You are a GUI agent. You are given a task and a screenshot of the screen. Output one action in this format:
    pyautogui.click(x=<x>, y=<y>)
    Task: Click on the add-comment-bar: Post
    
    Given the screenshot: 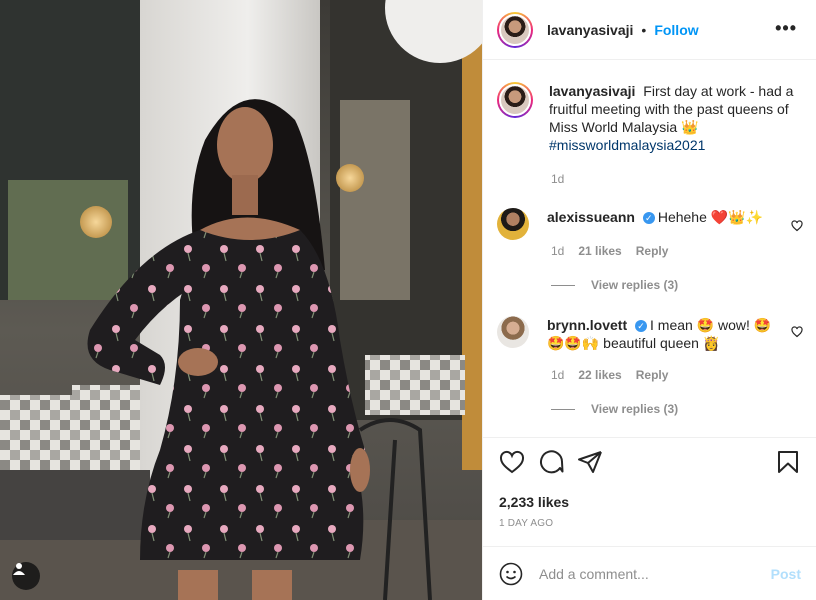 What is the action you would take?
    pyautogui.click(x=649, y=573)
    